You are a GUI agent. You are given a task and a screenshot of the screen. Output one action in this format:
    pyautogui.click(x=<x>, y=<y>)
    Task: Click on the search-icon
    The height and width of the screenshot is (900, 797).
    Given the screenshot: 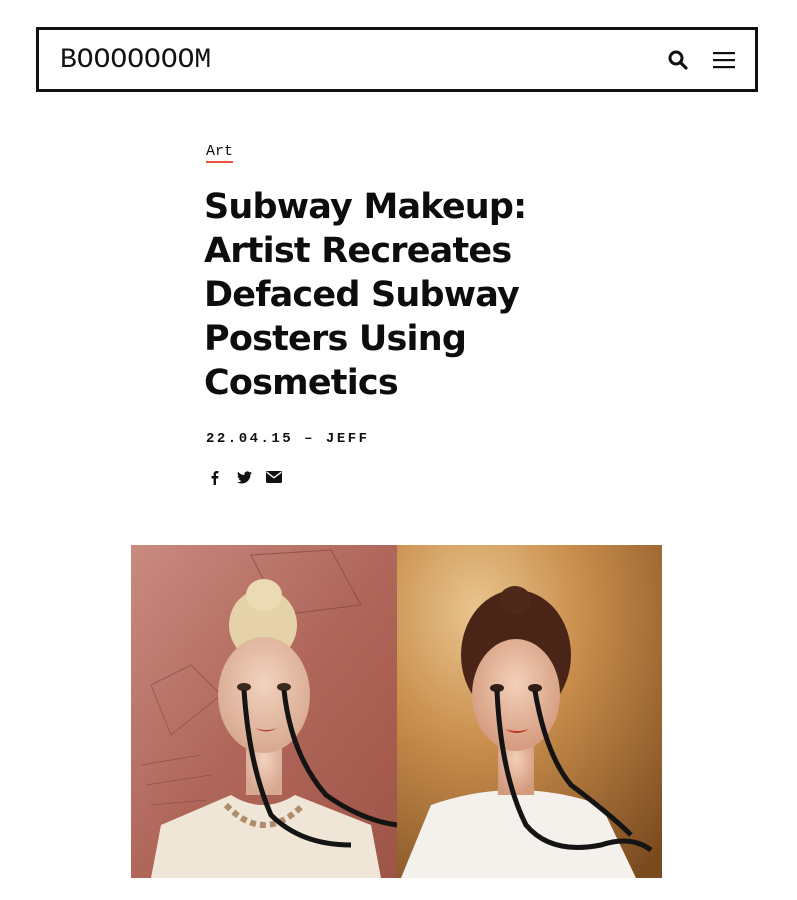 What is the action you would take?
    pyautogui.click(x=678, y=60)
    